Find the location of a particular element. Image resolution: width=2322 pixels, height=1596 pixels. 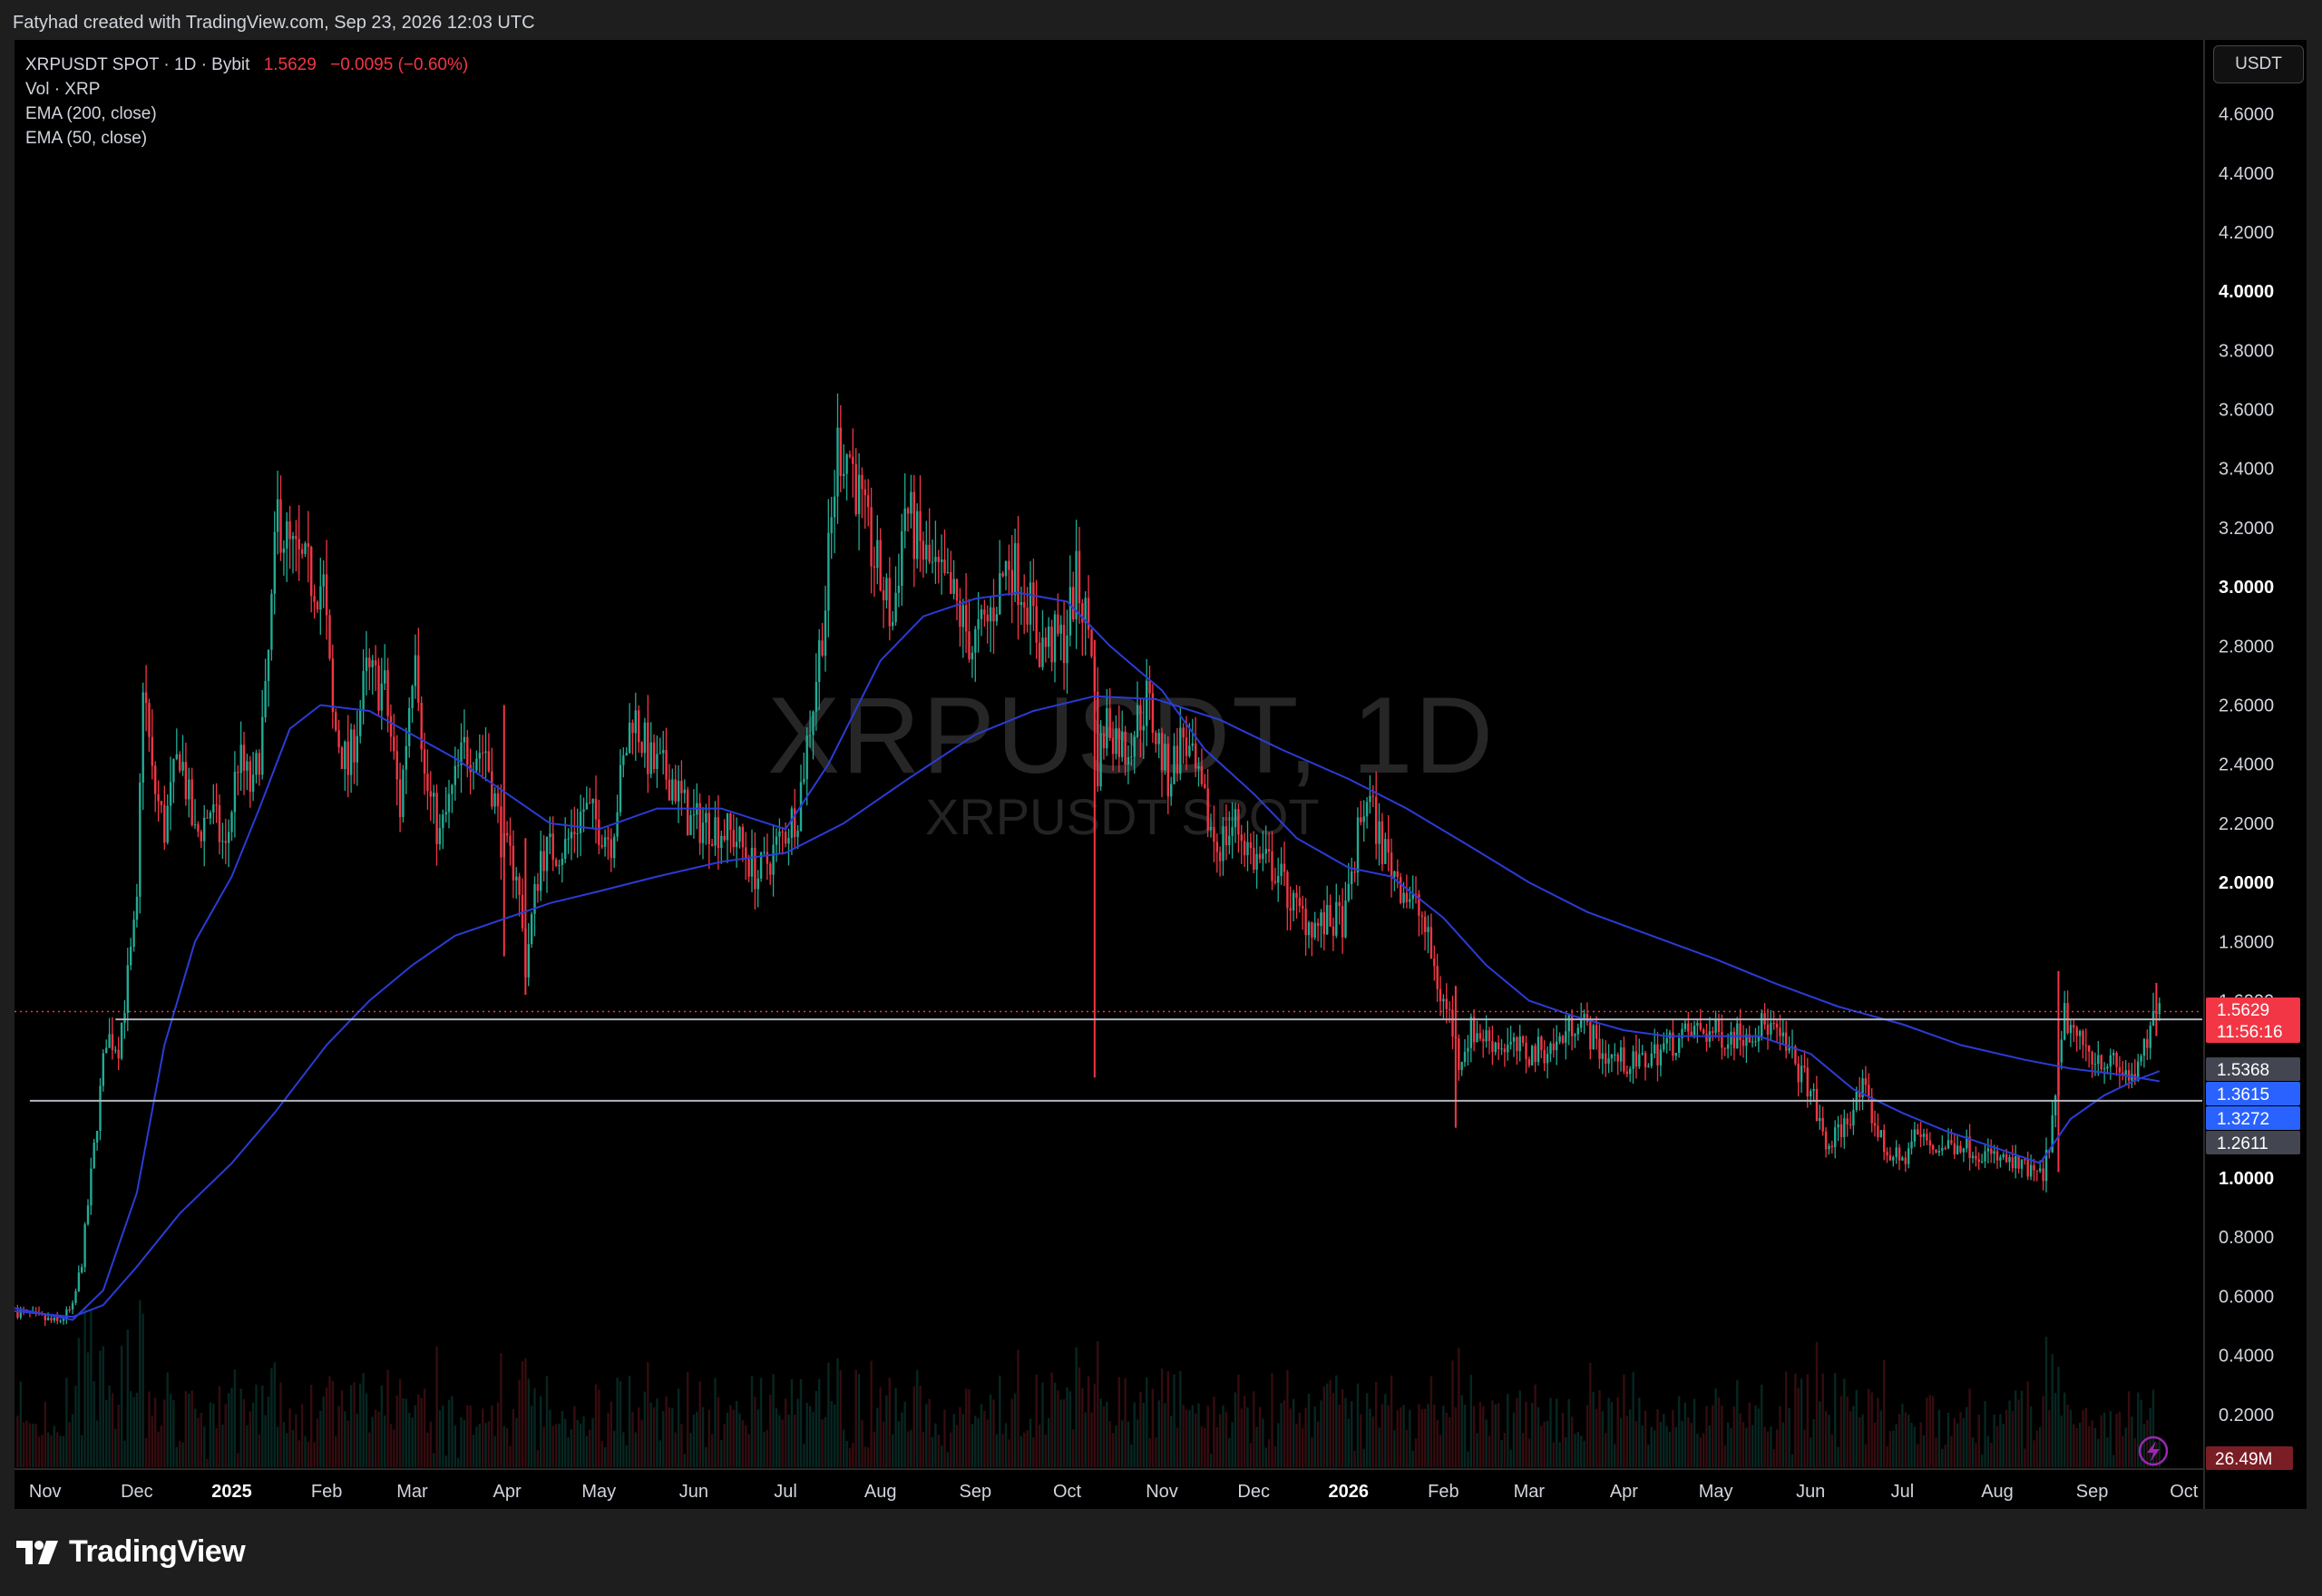

legend-ema200: EMA (200, close) is located at coordinates (247, 114).